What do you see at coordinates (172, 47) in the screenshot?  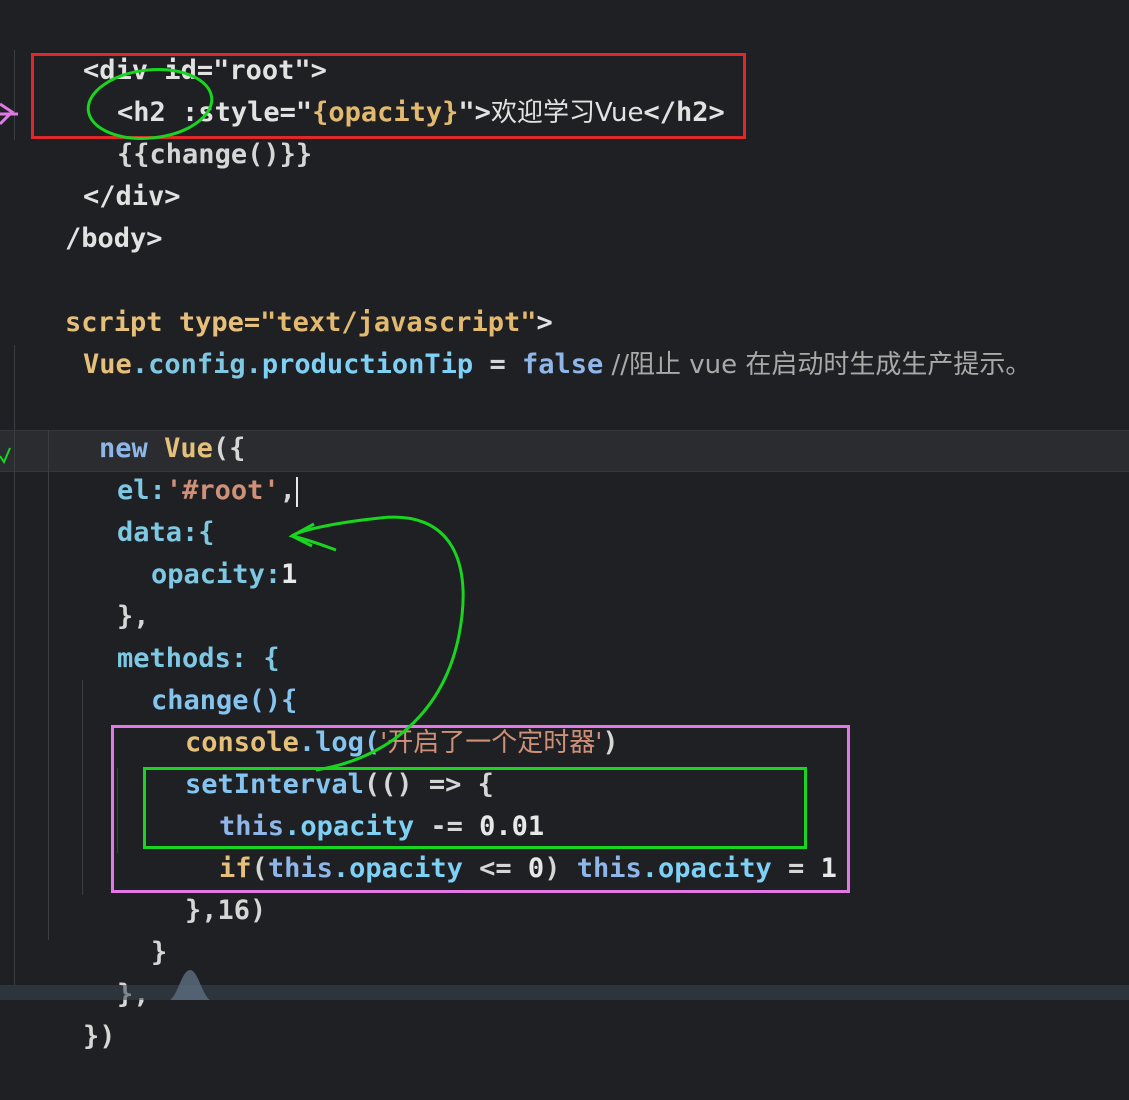 I see `code-line-1: <div id="root">` at bounding box center [172, 47].